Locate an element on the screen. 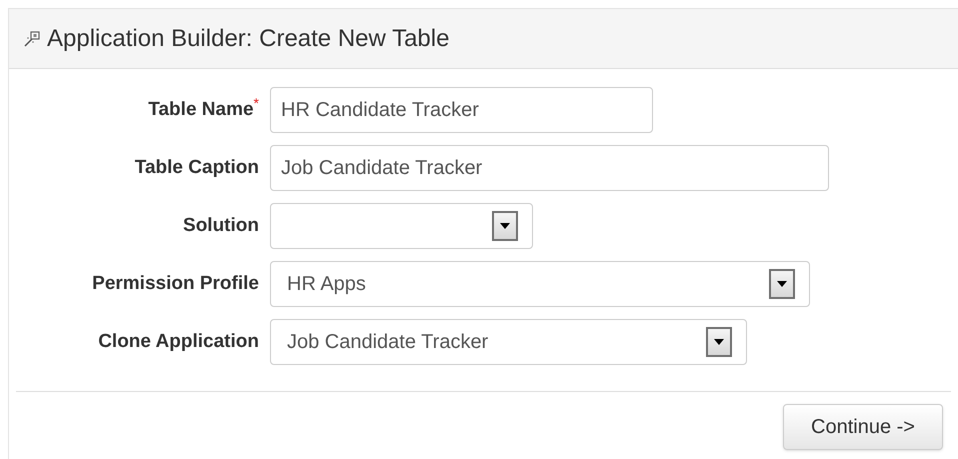 The width and height of the screenshot is (958, 459). field-label: Table Caption is located at coordinates (196, 168).